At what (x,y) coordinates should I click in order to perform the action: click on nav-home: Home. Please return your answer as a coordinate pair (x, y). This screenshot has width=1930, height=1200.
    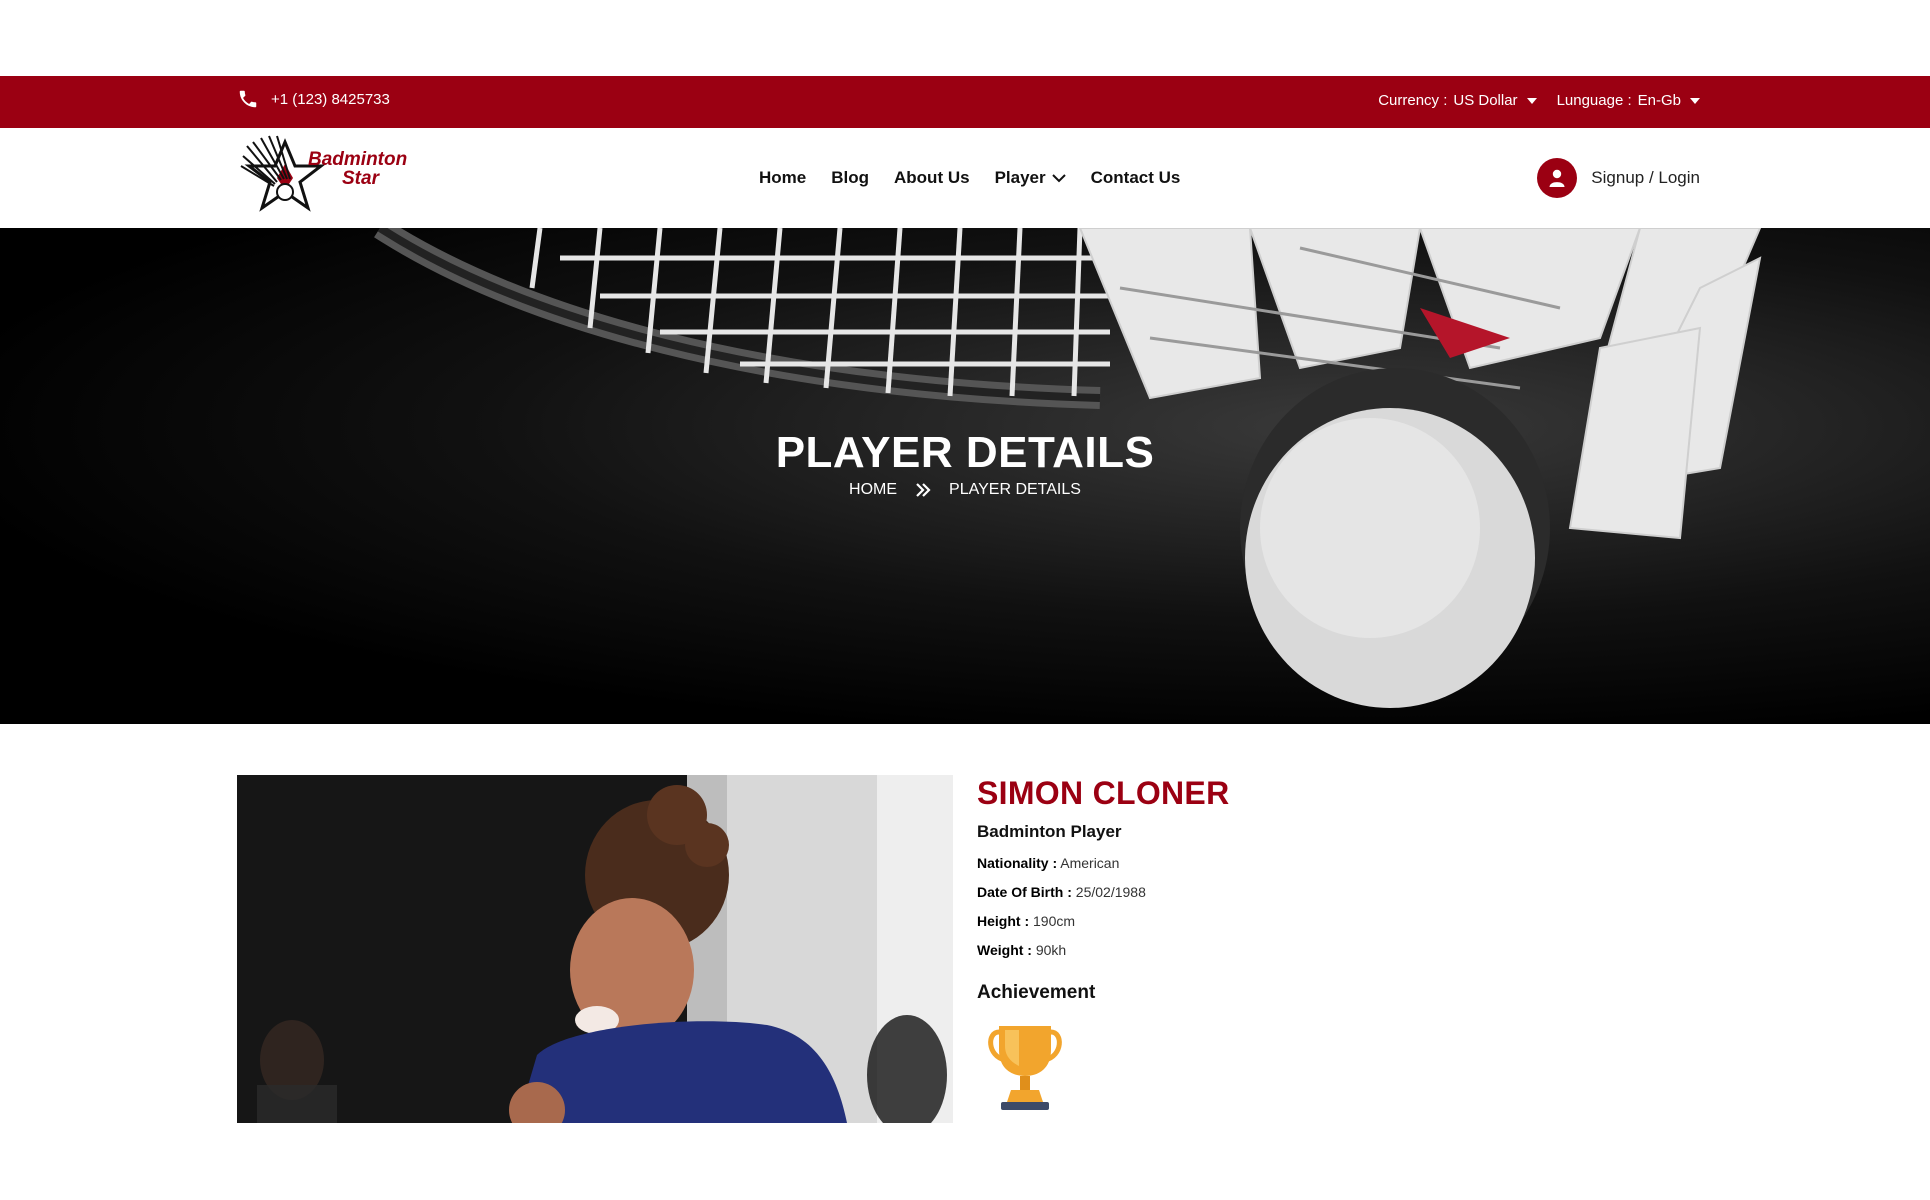
    Looking at the image, I should click on (782, 178).